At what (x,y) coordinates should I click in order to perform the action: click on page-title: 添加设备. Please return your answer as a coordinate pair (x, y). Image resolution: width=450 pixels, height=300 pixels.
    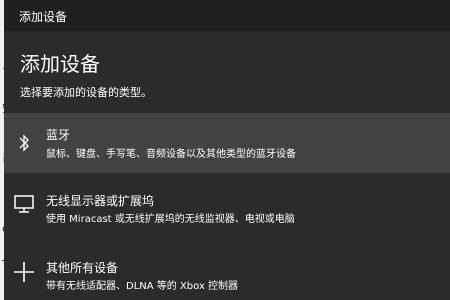
    Looking at the image, I should click on (60, 64).